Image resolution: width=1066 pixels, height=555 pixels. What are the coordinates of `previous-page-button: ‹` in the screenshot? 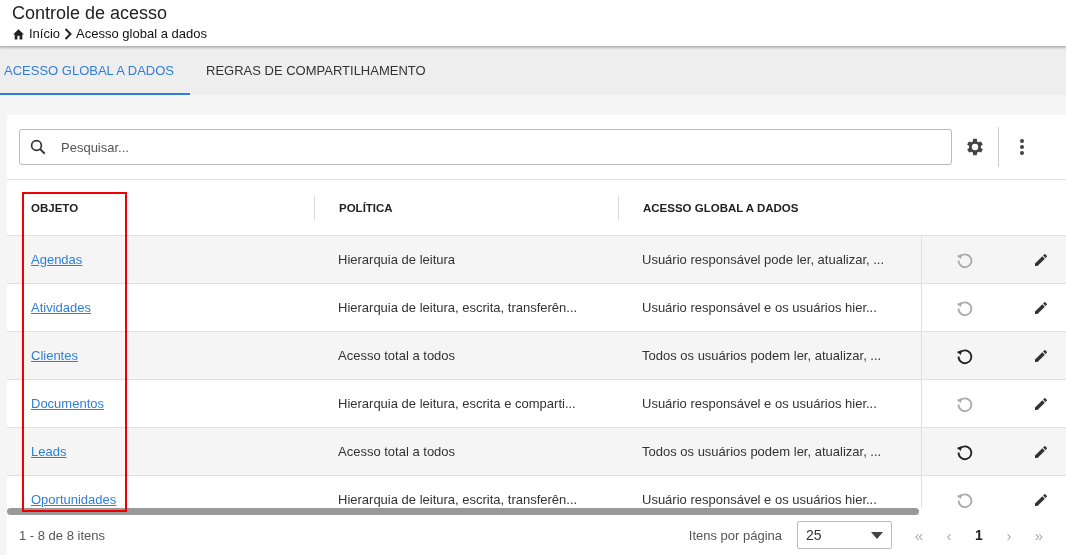 It's located at (949, 535).